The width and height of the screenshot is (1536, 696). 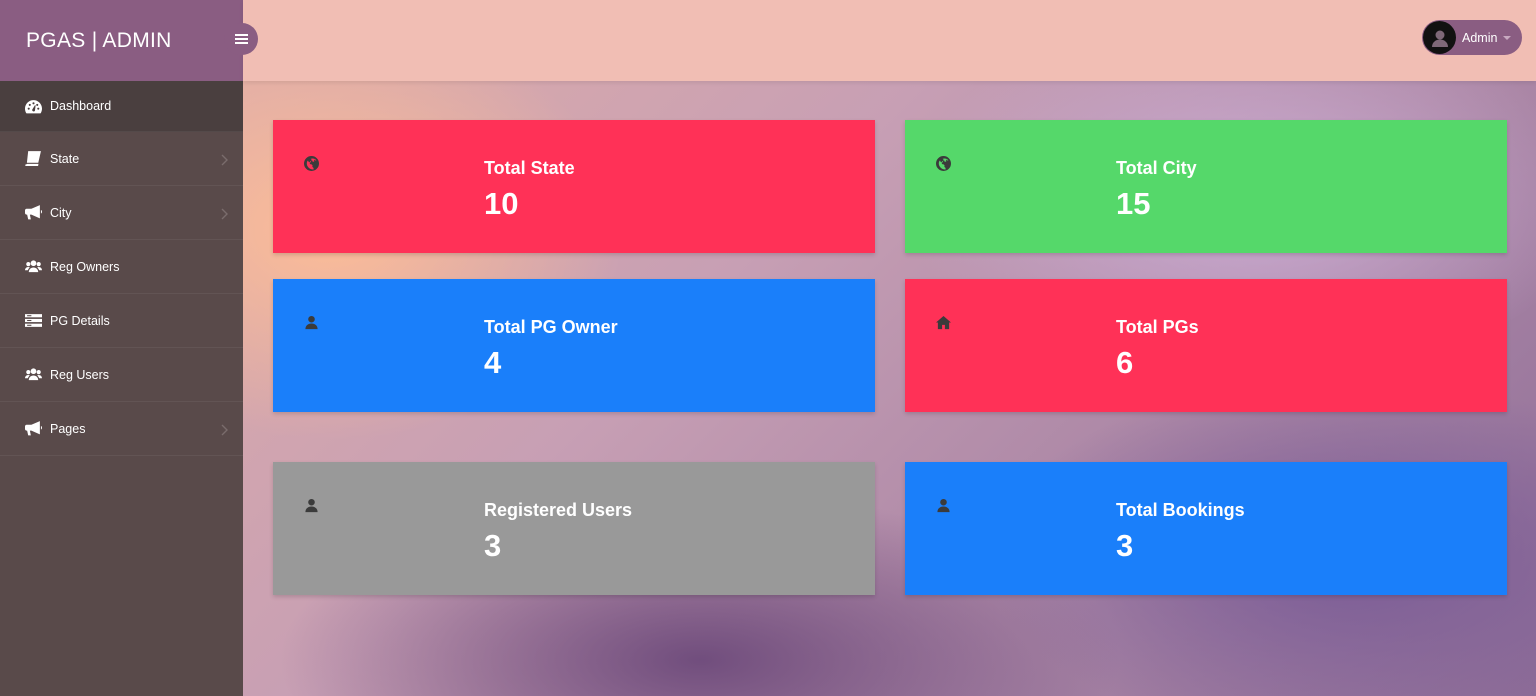 I want to click on card-value: 10, so click(x=501, y=203).